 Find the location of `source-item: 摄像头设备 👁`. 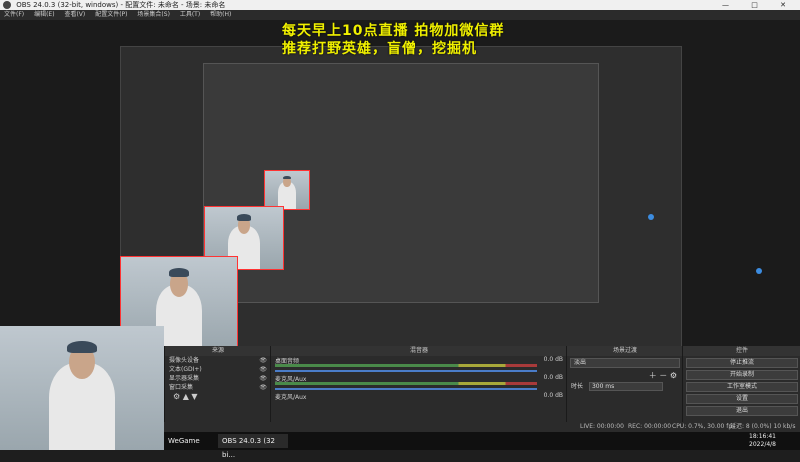

source-item: 摄像头设备 👁 is located at coordinates (218, 360).